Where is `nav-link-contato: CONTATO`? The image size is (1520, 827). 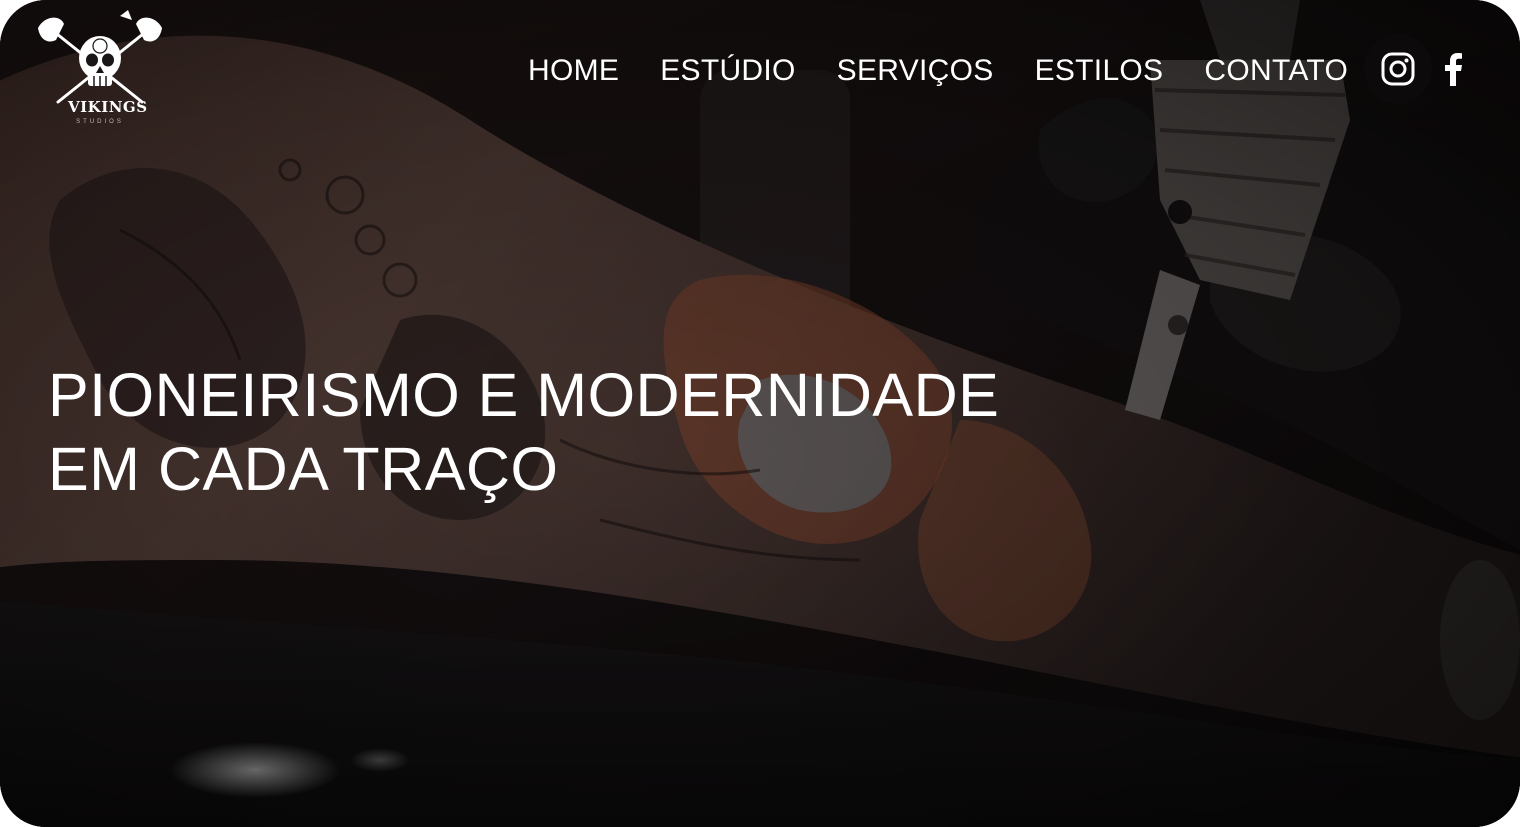
nav-link-contato: CONTATO is located at coordinates (1276, 71).